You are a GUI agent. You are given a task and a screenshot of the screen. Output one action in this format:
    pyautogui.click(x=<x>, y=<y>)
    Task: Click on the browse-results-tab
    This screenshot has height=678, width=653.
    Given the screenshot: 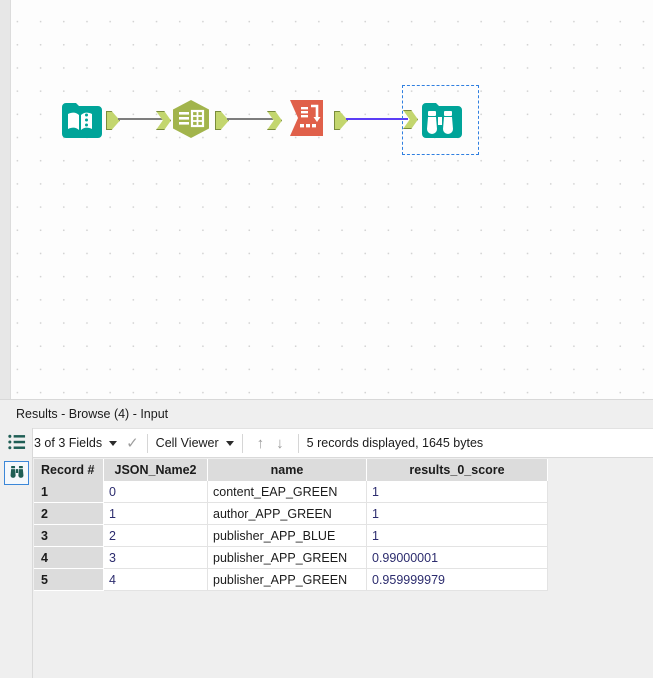 What is the action you would take?
    pyautogui.click(x=16, y=473)
    